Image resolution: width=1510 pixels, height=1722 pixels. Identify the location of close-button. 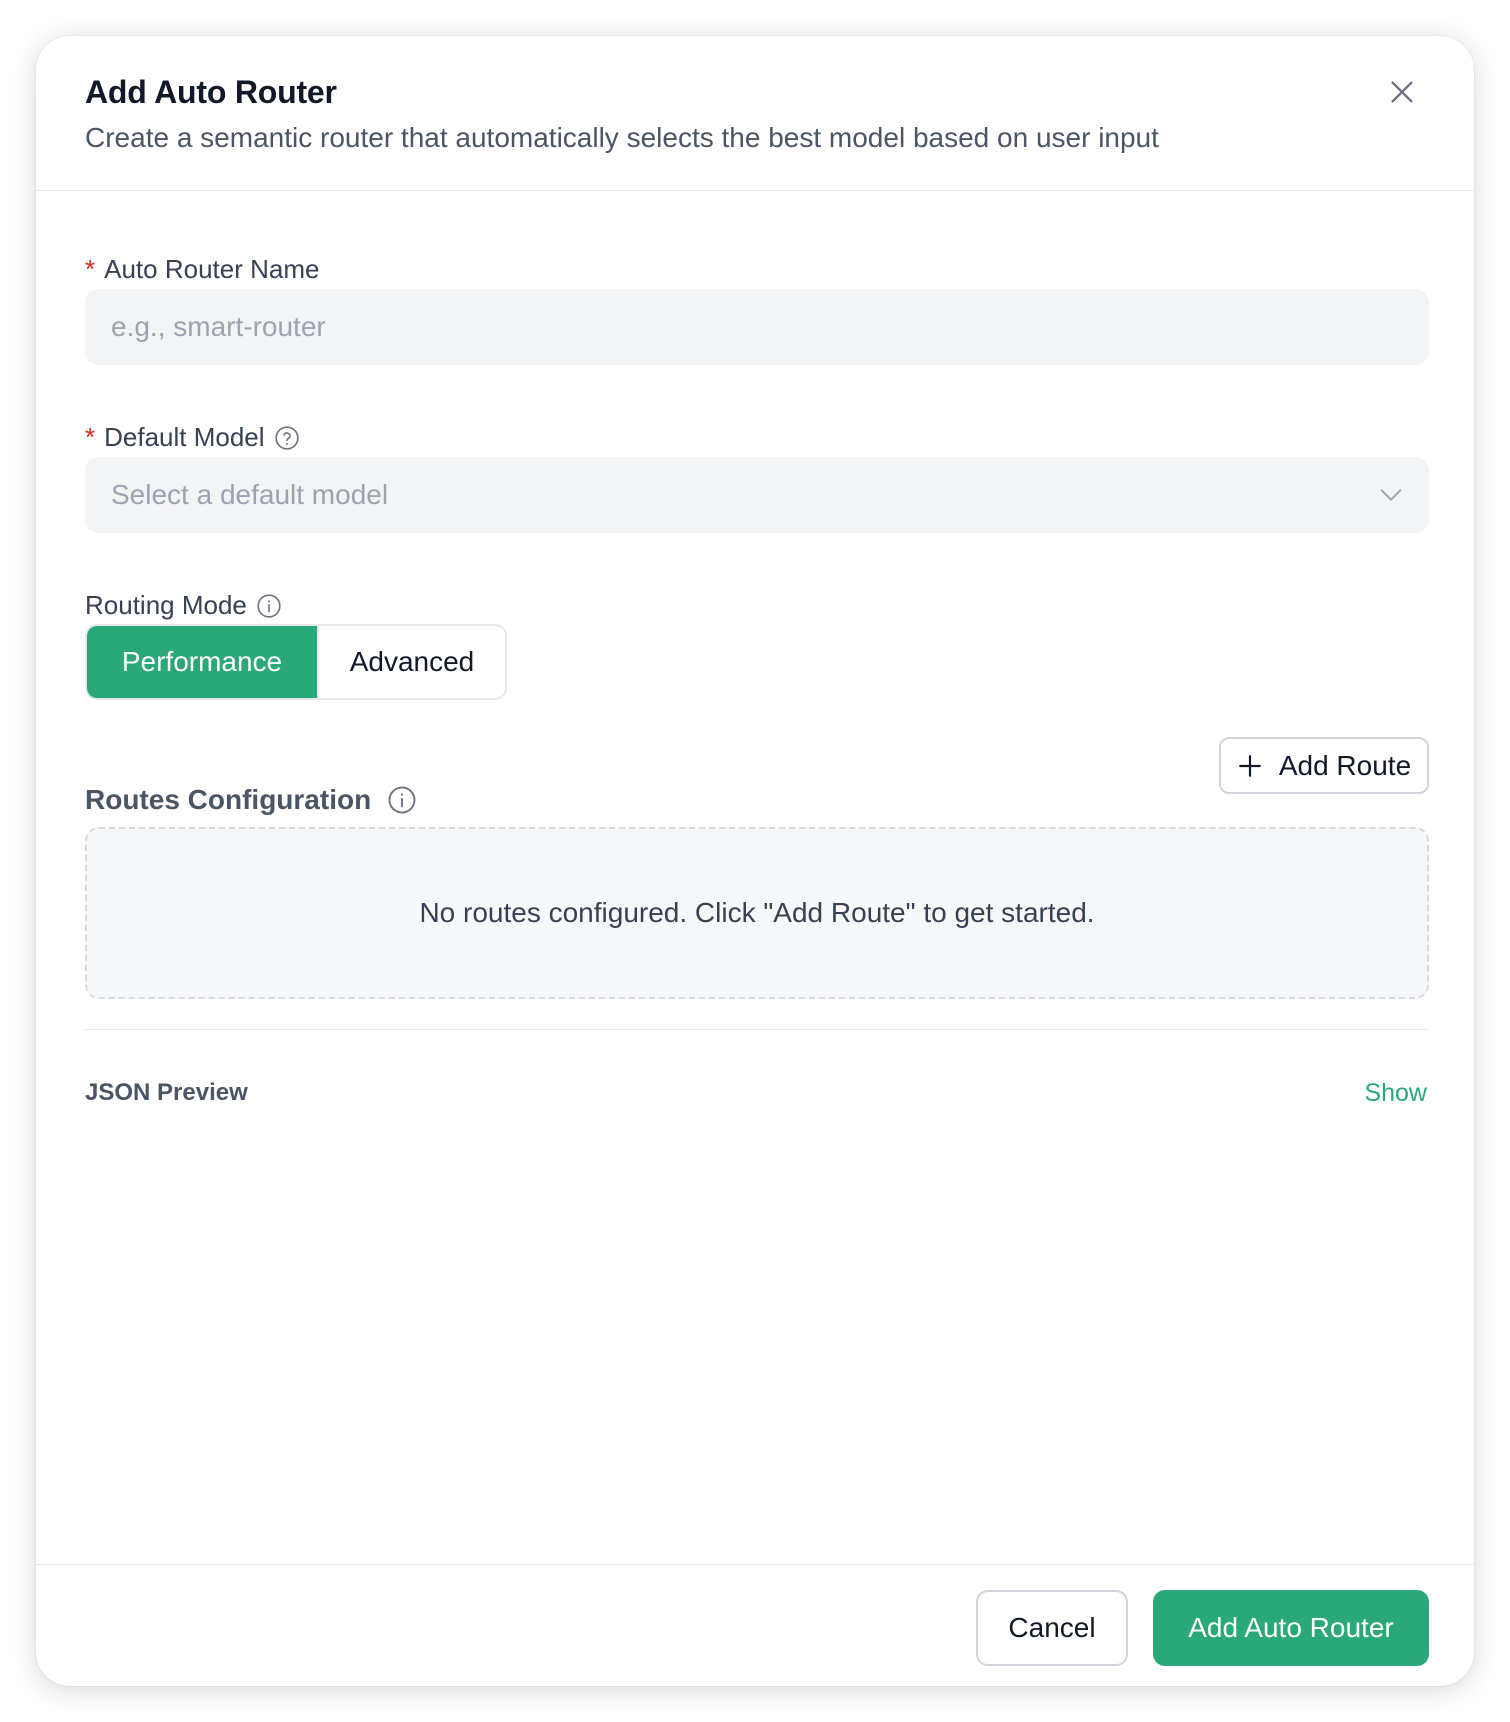
(1402, 92).